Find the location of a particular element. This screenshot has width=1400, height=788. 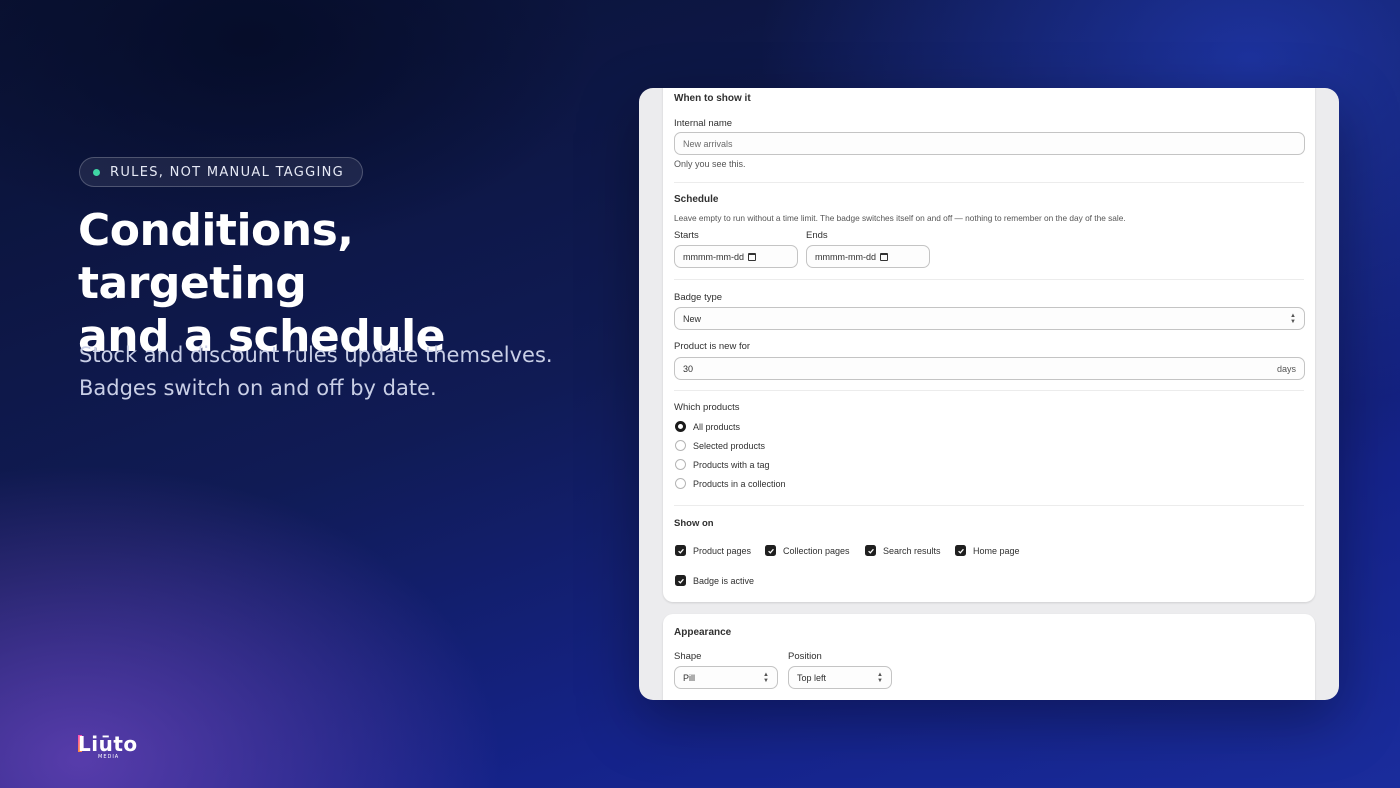

position-label: Position is located at coordinates (805, 656).